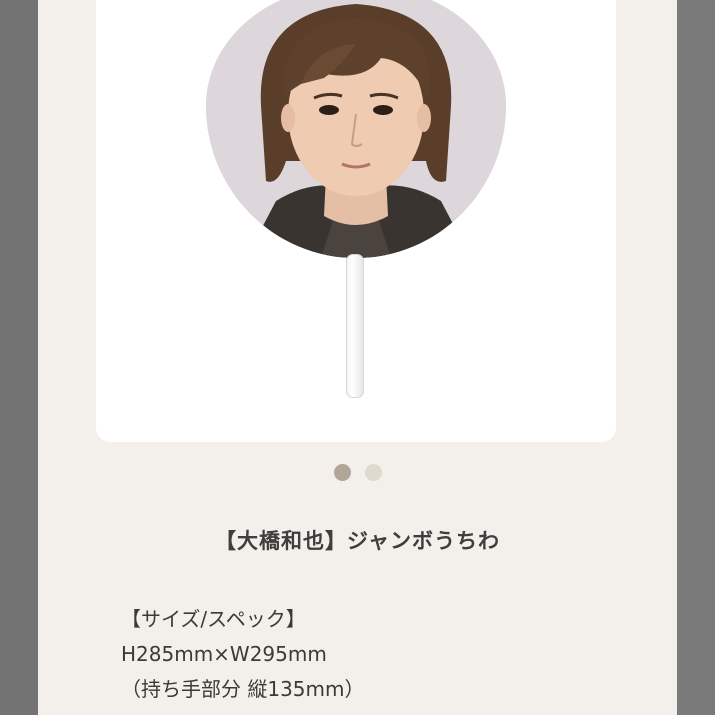  Describe the element at coordinates (19, 357) in the screenshot. I see `left-backdrop` at that location.